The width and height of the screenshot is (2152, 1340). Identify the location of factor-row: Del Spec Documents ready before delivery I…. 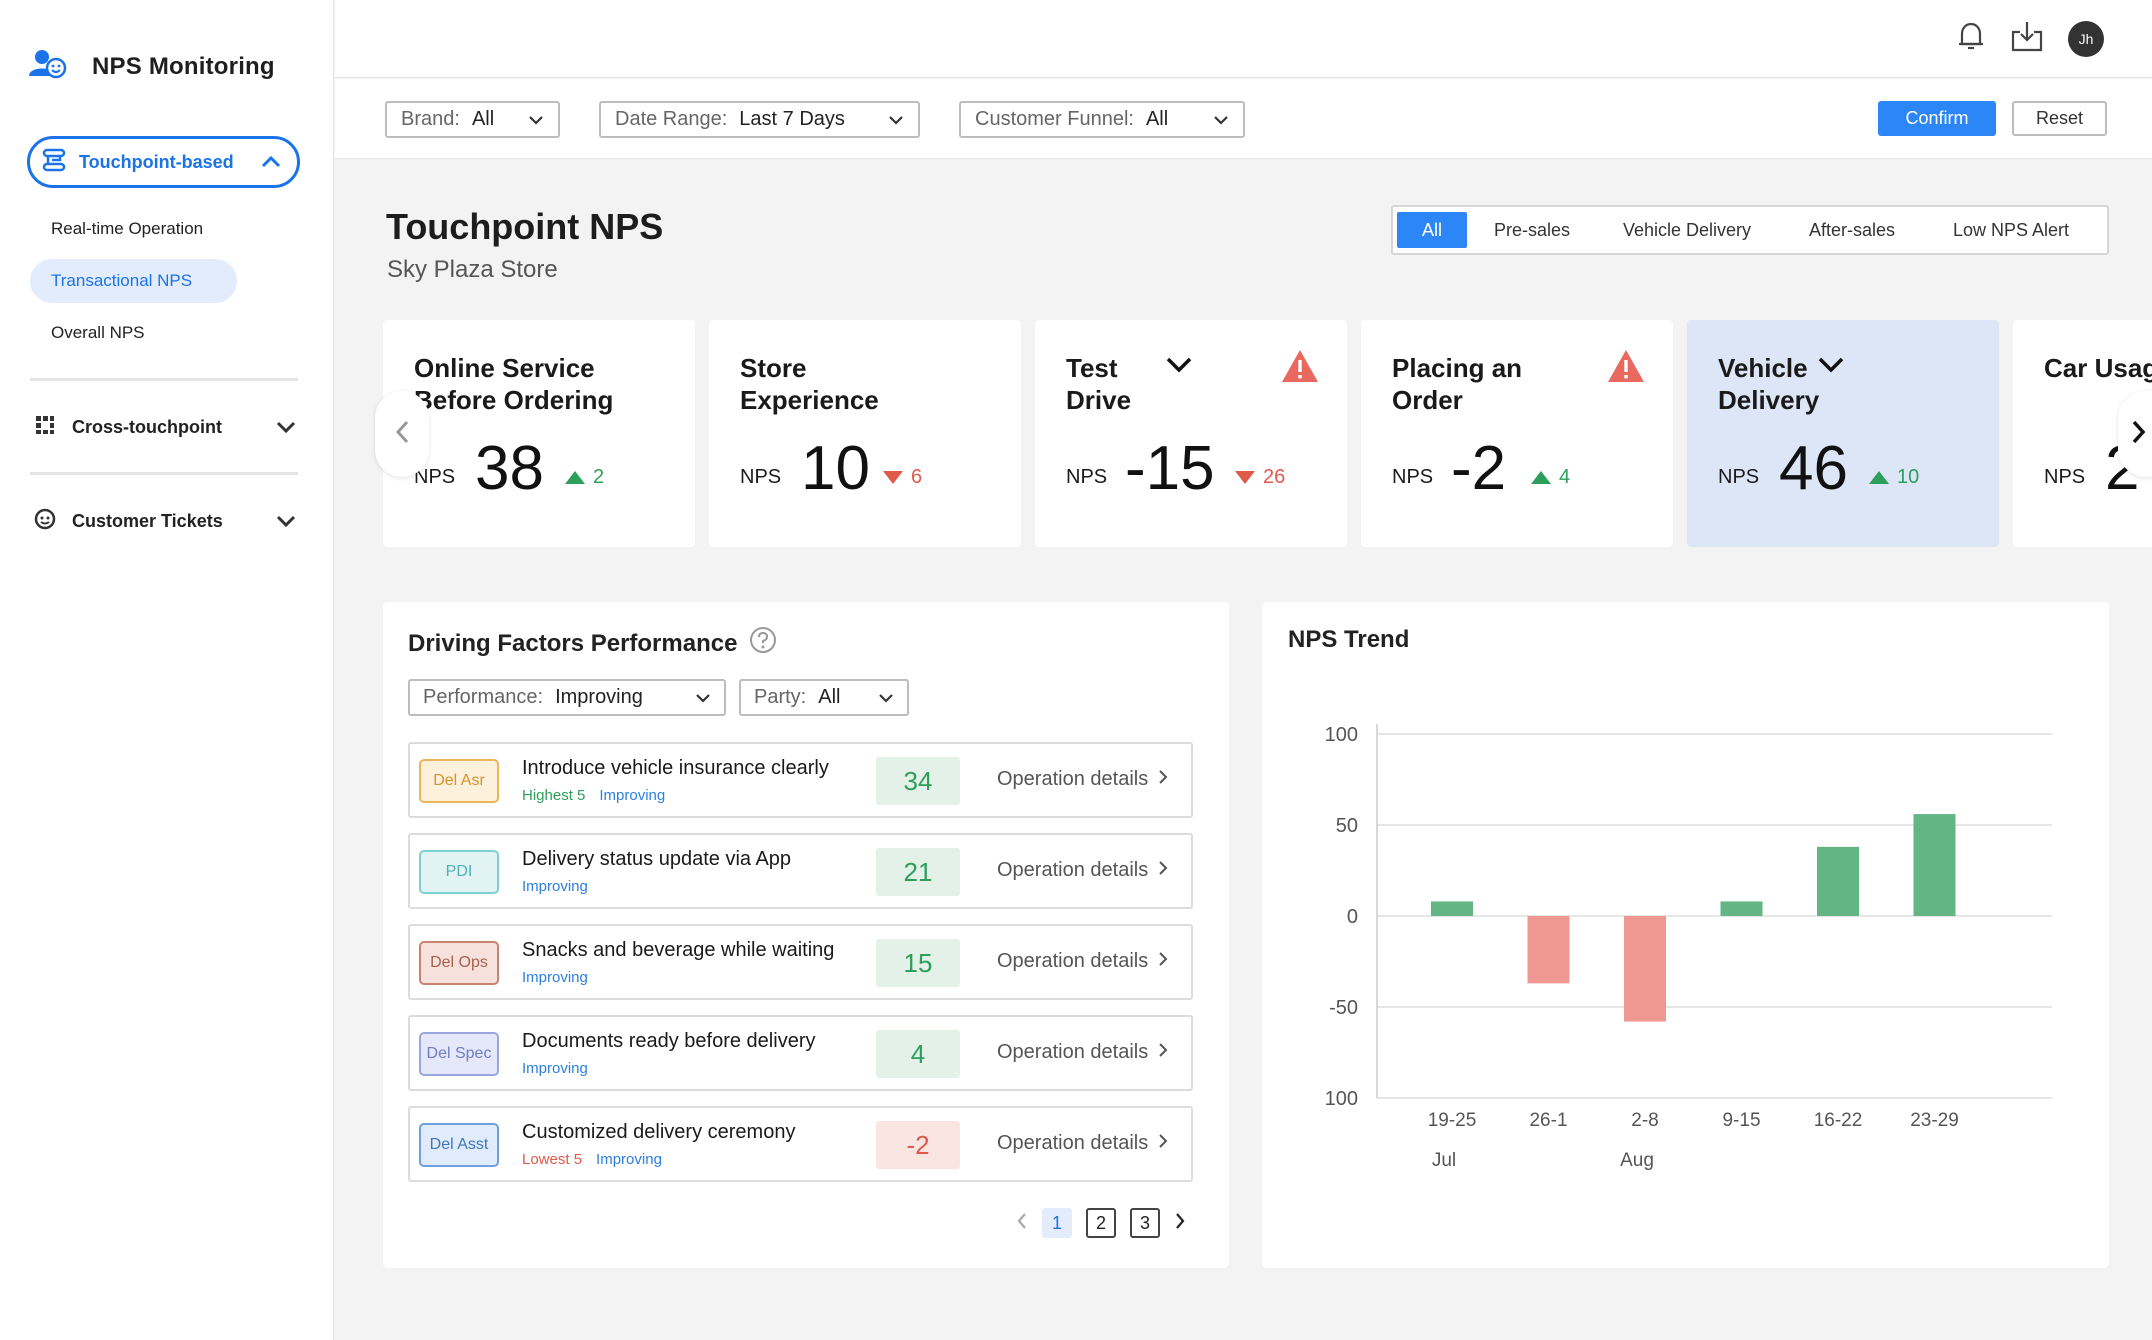
(800, 1053).